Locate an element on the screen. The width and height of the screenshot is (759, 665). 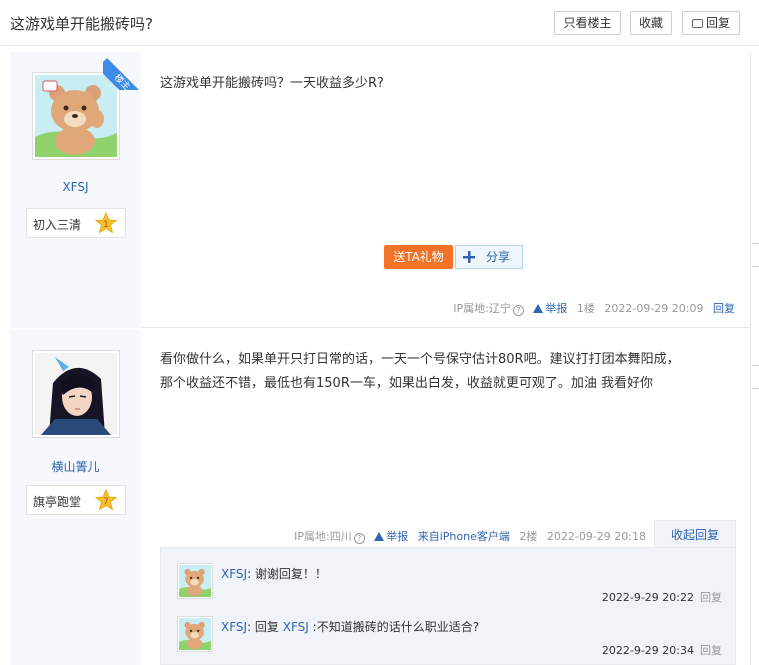
reply-body: : 谢谢回复！！ is located at coordinates (287, 574).